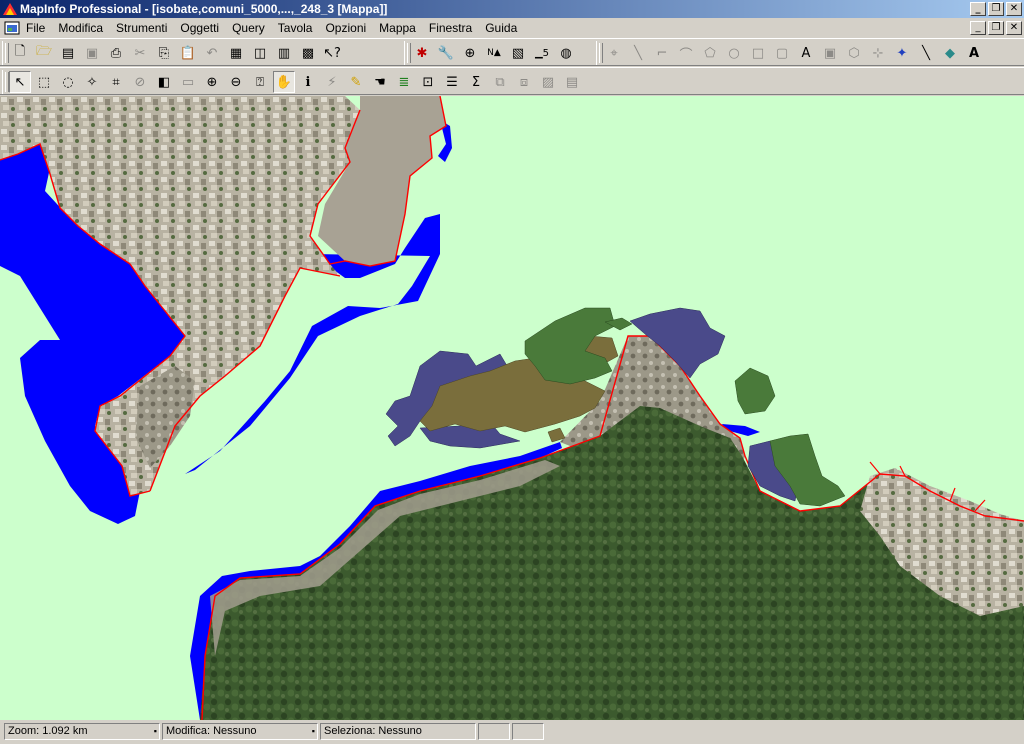 This screenshot has height=744, width=1024. I want to click on menu-finestra: Finestra, so click(454, 28).